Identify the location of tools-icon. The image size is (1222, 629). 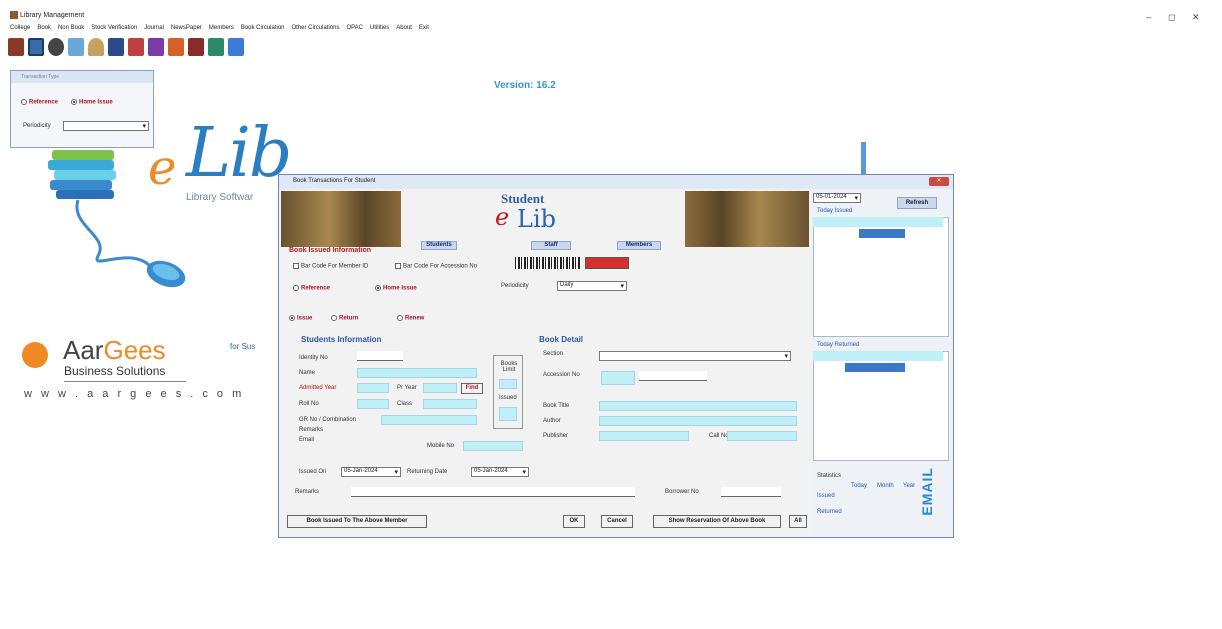
(176, 47).